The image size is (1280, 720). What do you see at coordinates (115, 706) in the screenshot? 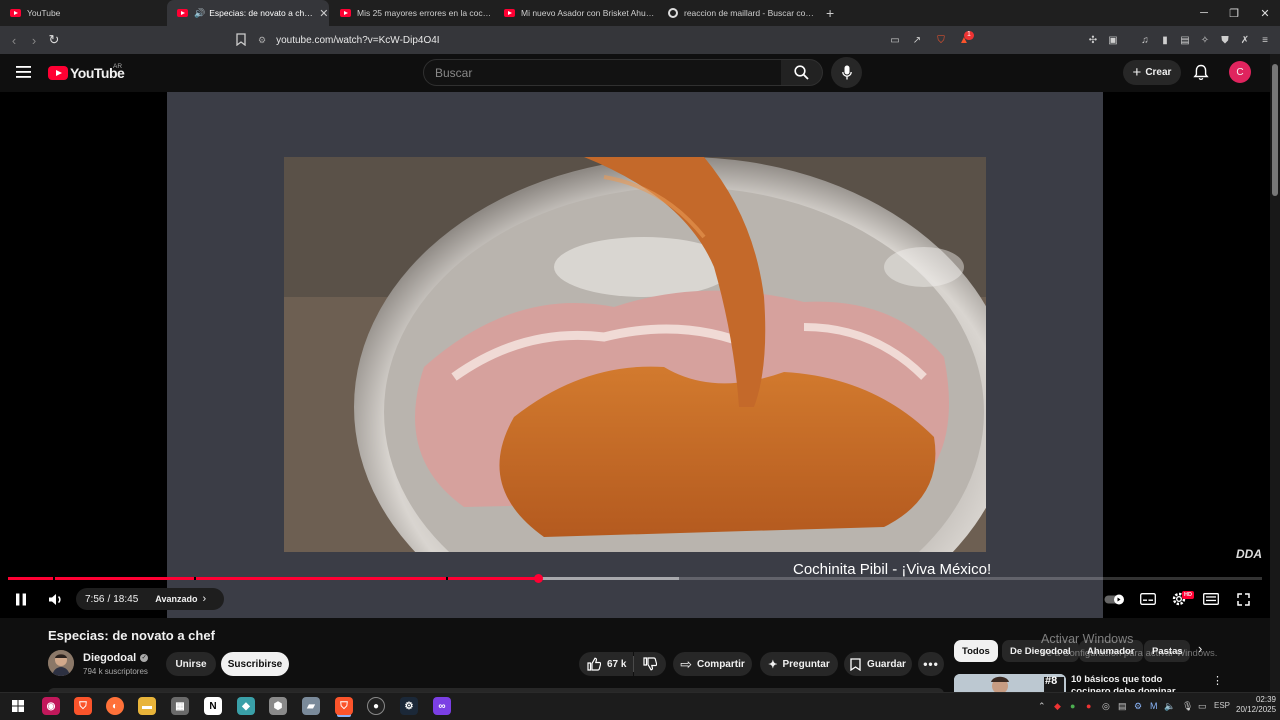
I see `firefox-icon: ◐` at bounding box center [115, 706].